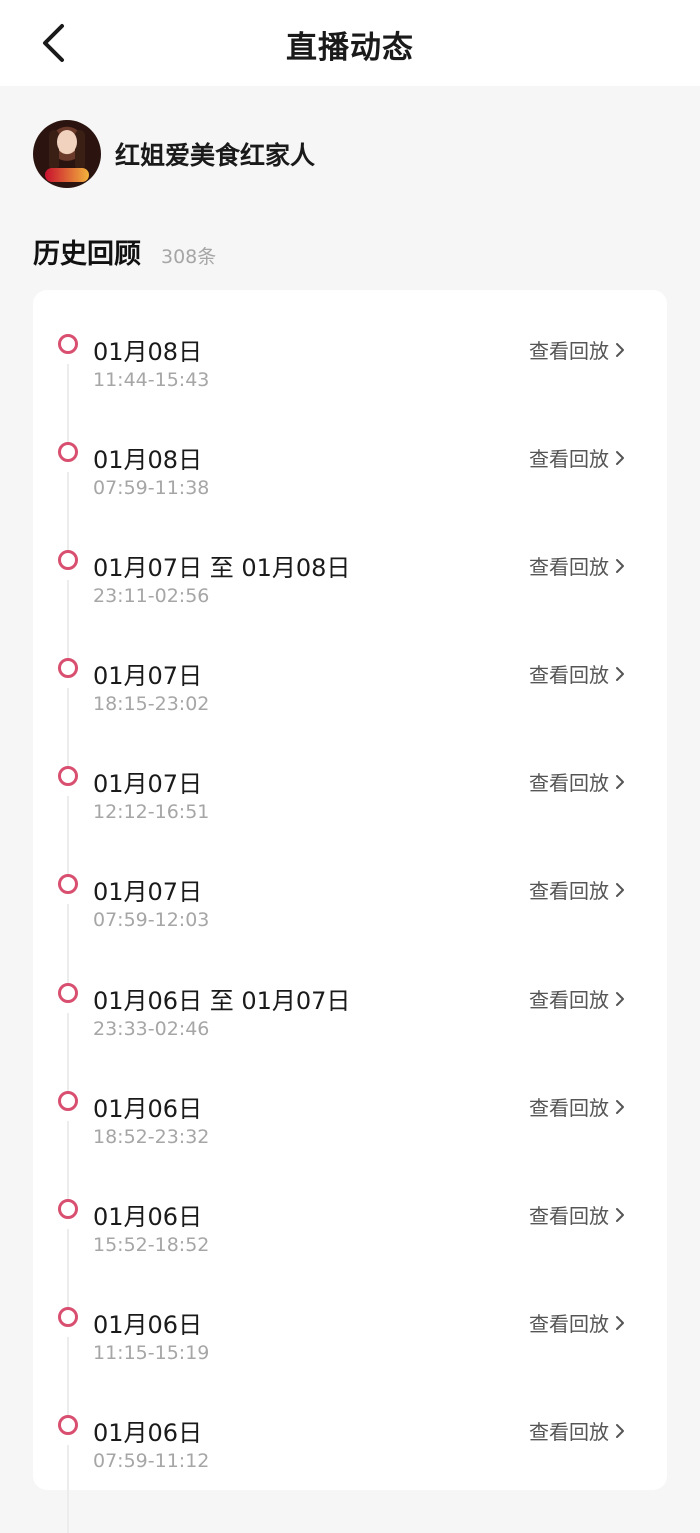 The width and height of the screenshot is (700, 1533). What do you see at coordinates (87, 254) in the screenshot?
I see `history-title: 历史回顾` at bounding box center [87, 254].